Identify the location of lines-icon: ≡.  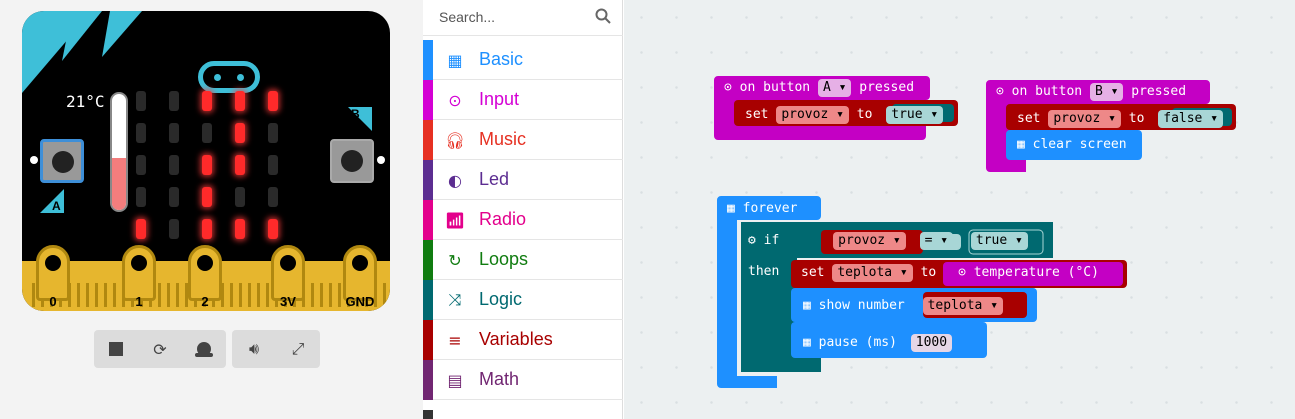
(455, 340).